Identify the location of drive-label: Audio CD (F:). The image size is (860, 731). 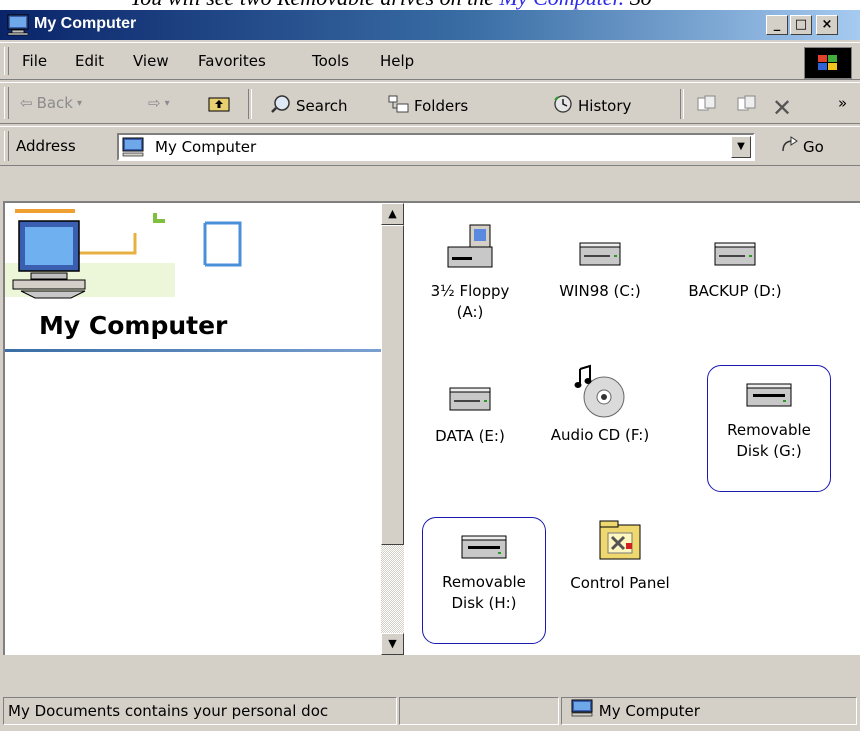
(600, 435).